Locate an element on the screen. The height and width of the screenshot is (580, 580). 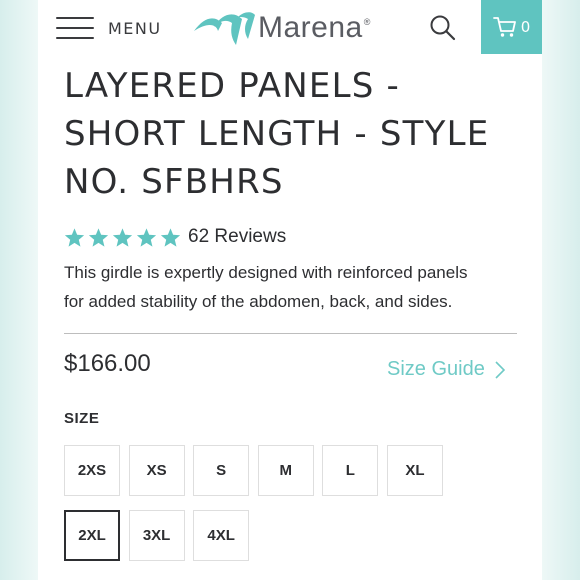
size-guide-link: Size Guide is located at coordinates (446, 369).